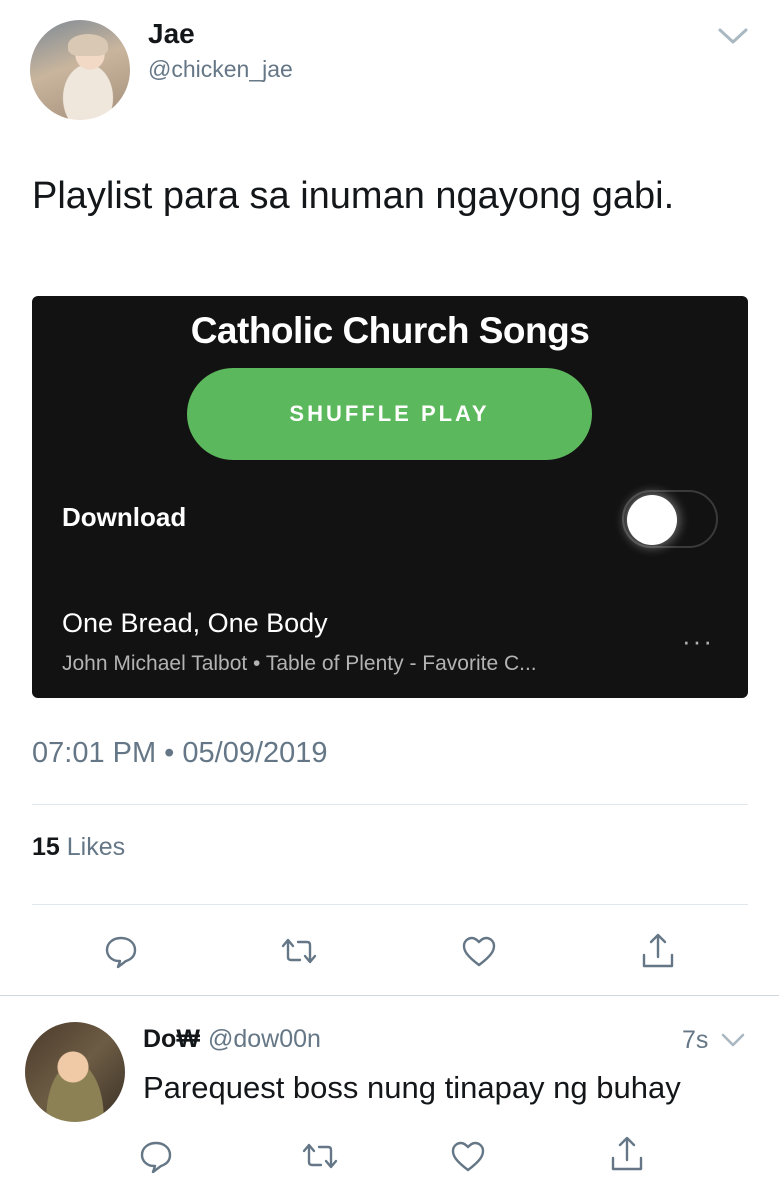  What do you see at coordinates (412, 1087) in the screenshot?
I see `reply-text: Parequest boss nung tinapay ng buhay` at bounding box center [412, 1087].